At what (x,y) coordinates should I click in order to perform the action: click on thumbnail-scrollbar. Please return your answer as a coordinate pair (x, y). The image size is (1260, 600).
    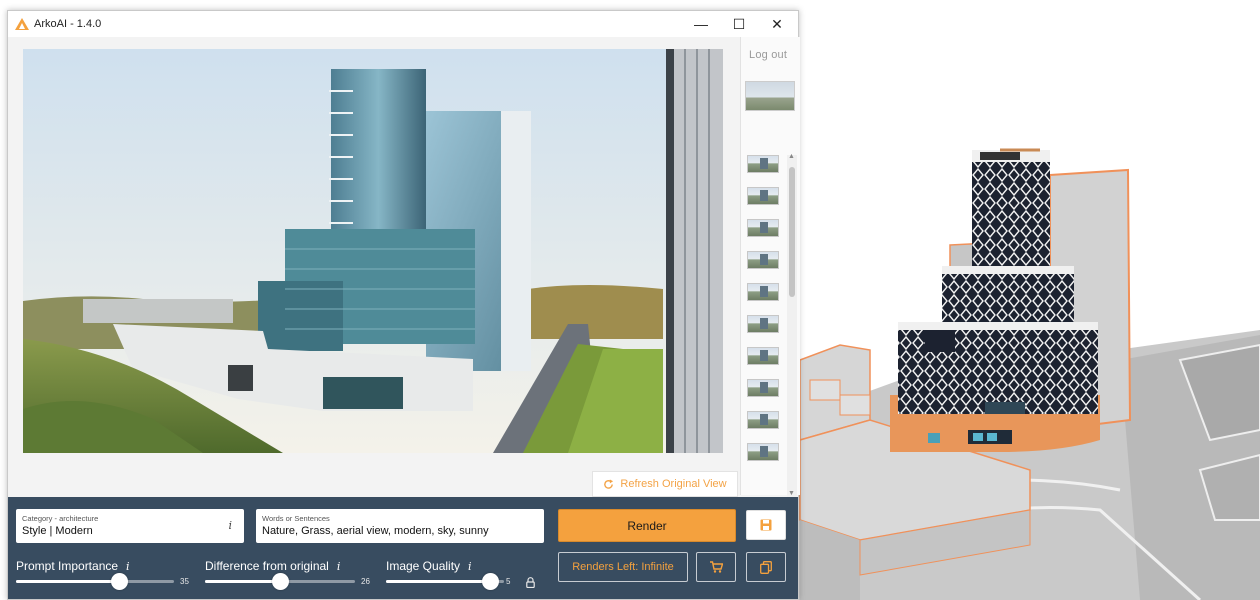
    Looking at the image, I should click on (792, 326).